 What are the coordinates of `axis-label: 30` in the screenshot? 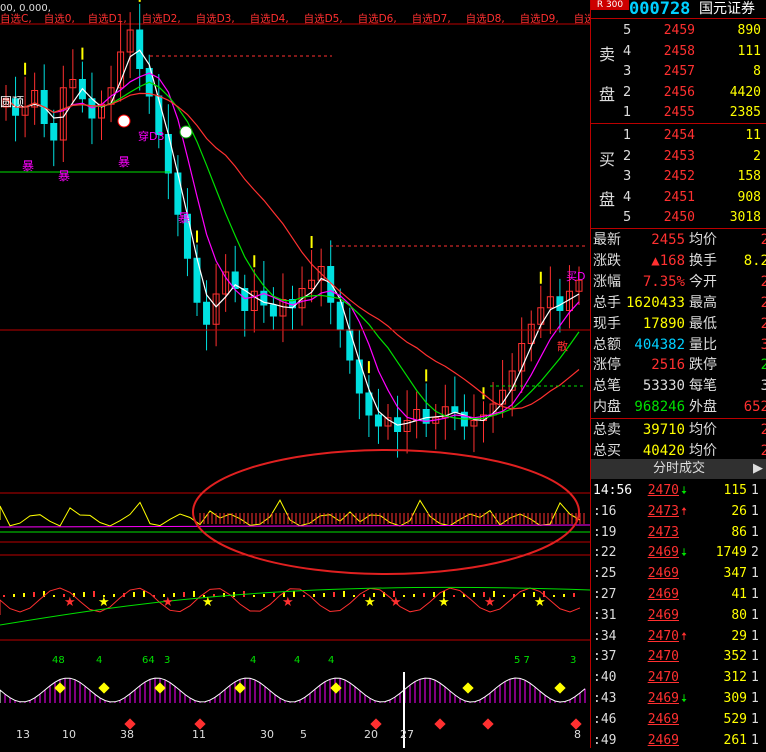 It's located at (267, 734).